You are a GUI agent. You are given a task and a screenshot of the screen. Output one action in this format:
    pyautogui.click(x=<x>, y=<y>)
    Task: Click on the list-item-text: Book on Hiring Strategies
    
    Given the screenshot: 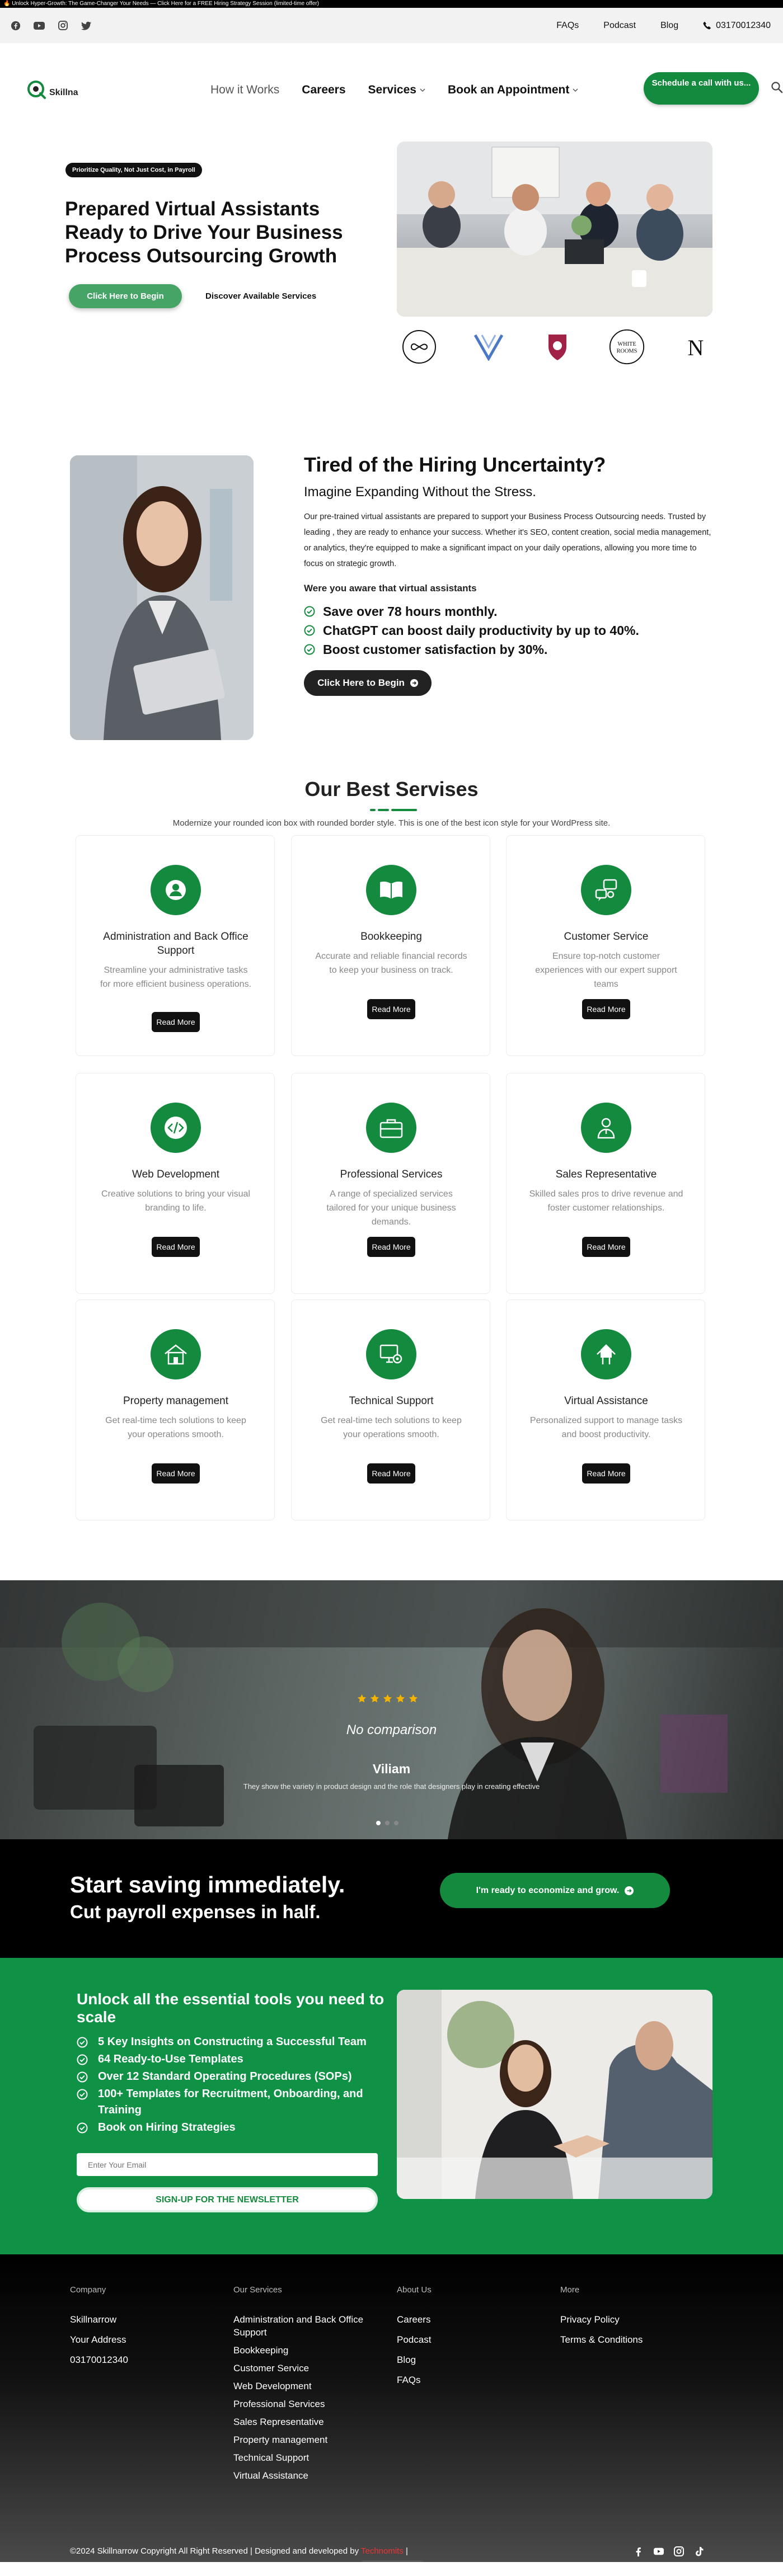 What is the action you would take?
    pyautogui.click(x=167, y=2127)
    